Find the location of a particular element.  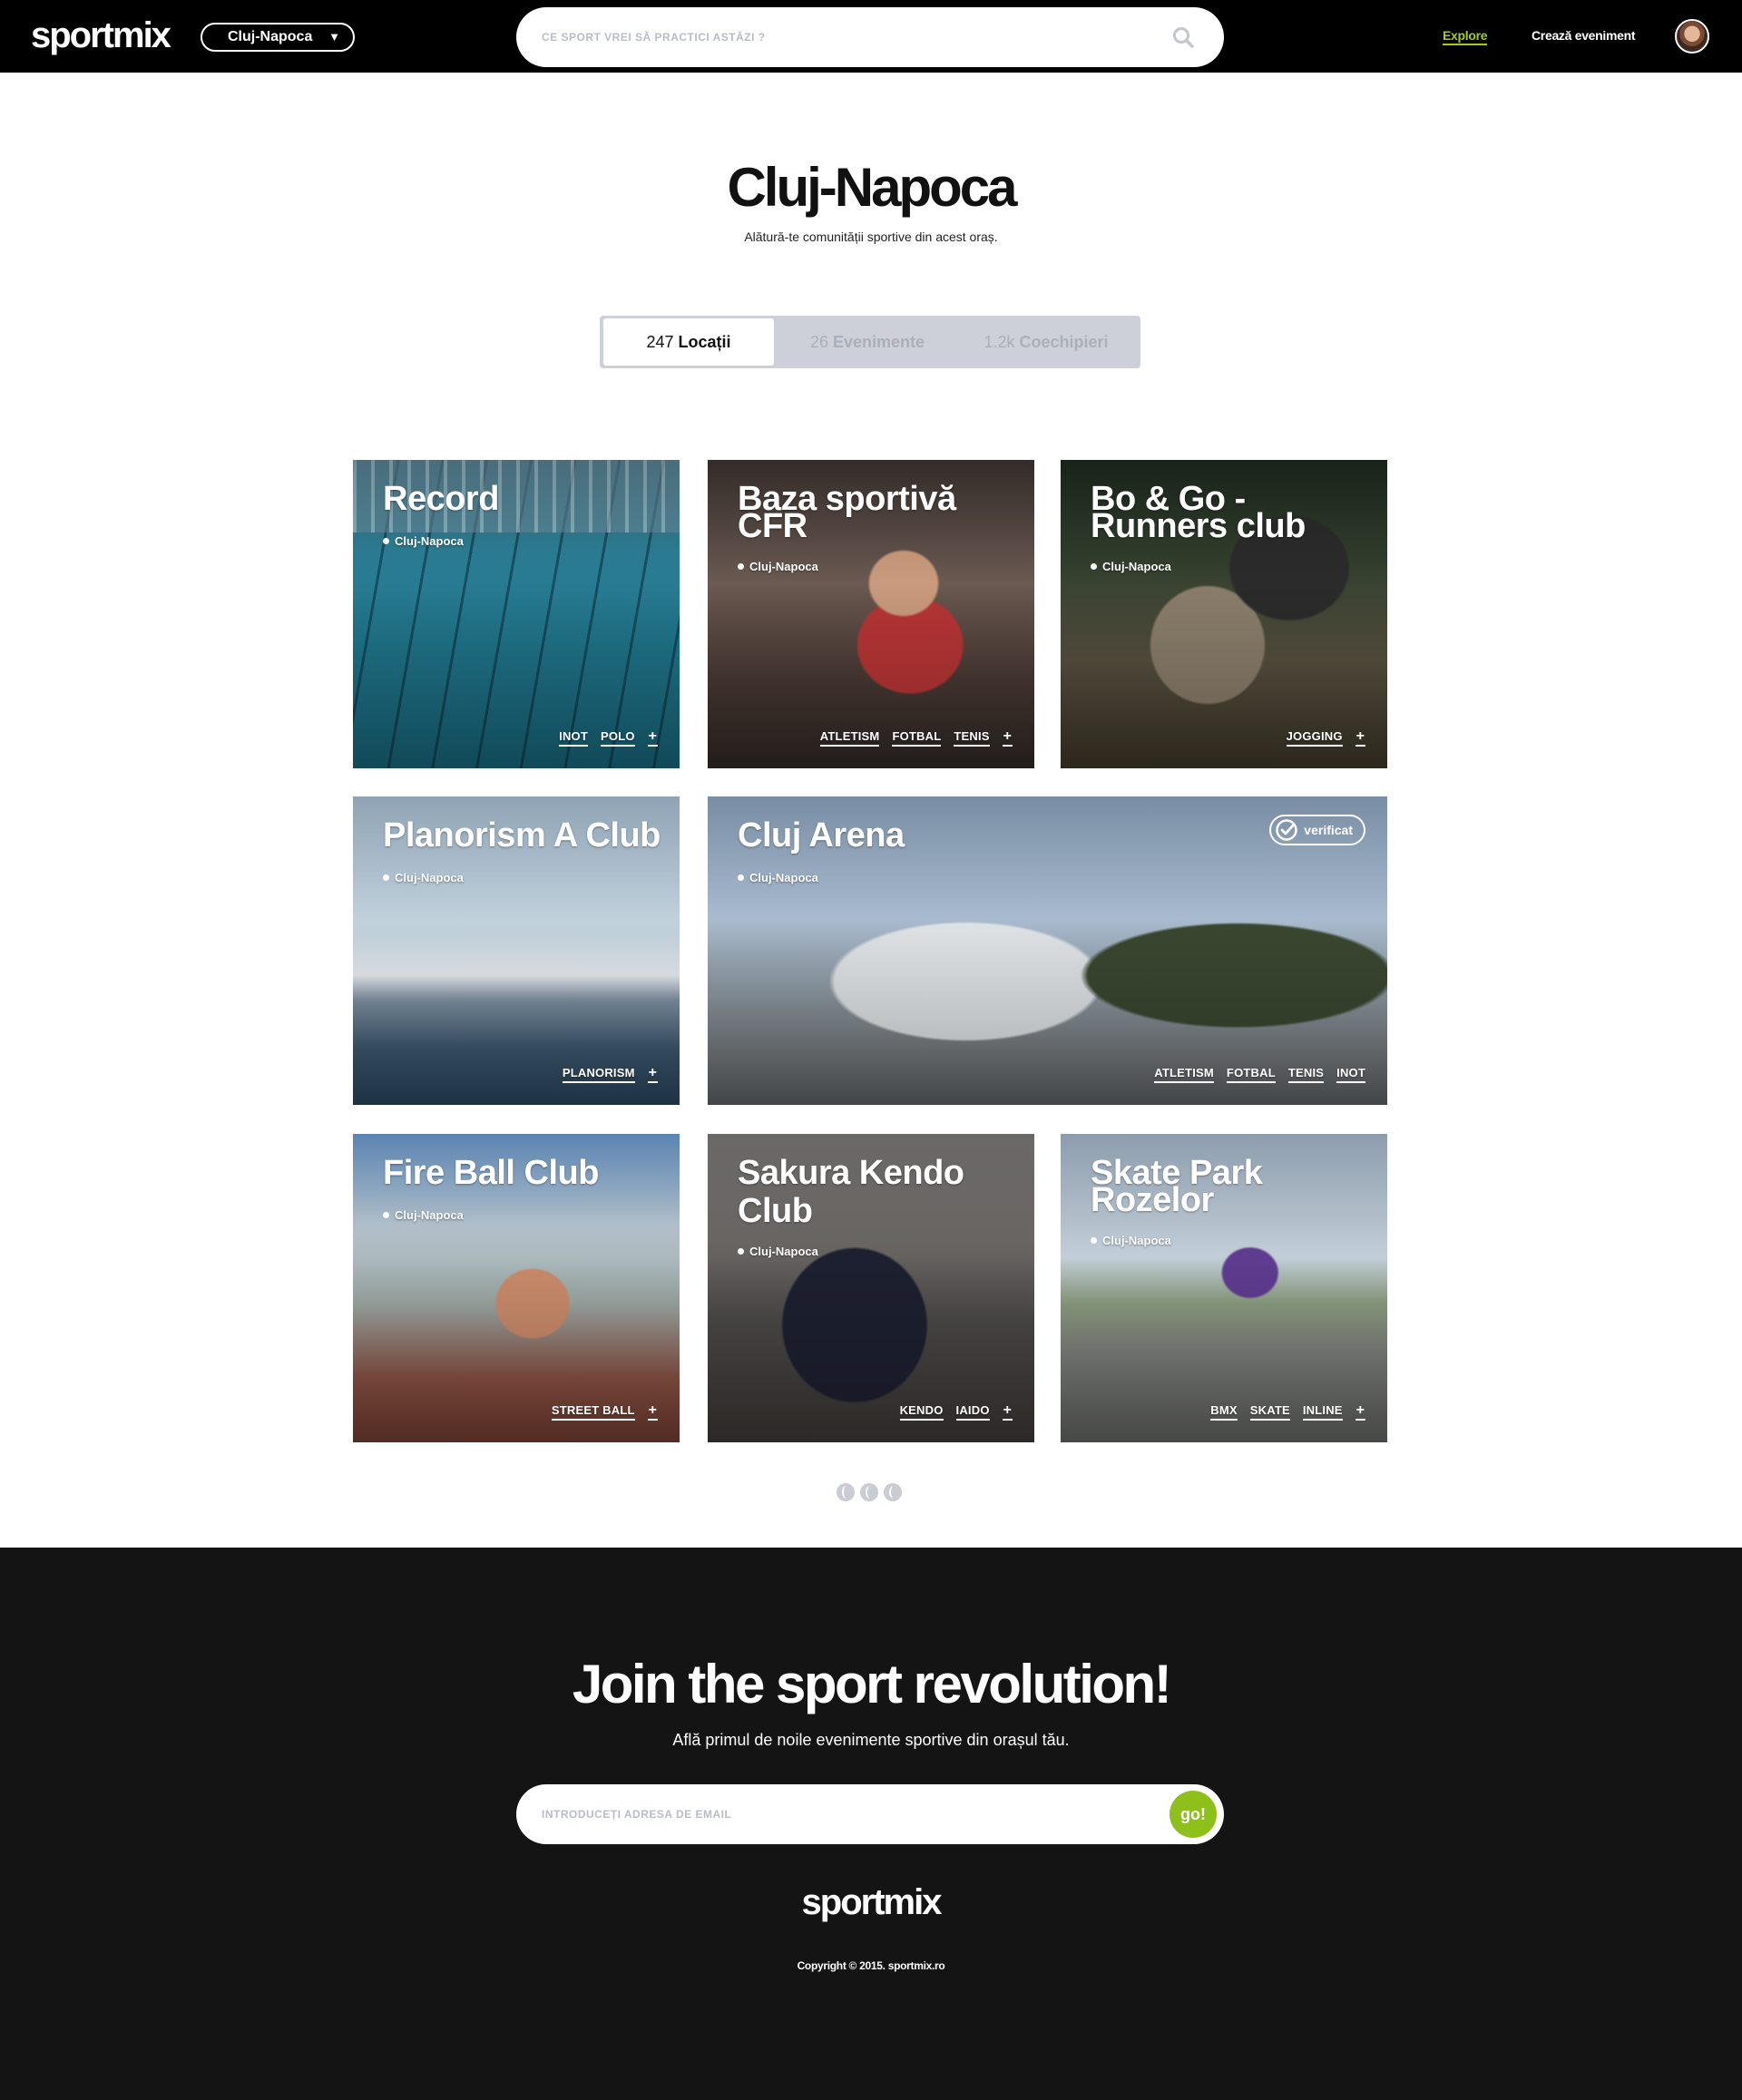

nav-explore-link: Explore is located at coordinates (1465, 37).